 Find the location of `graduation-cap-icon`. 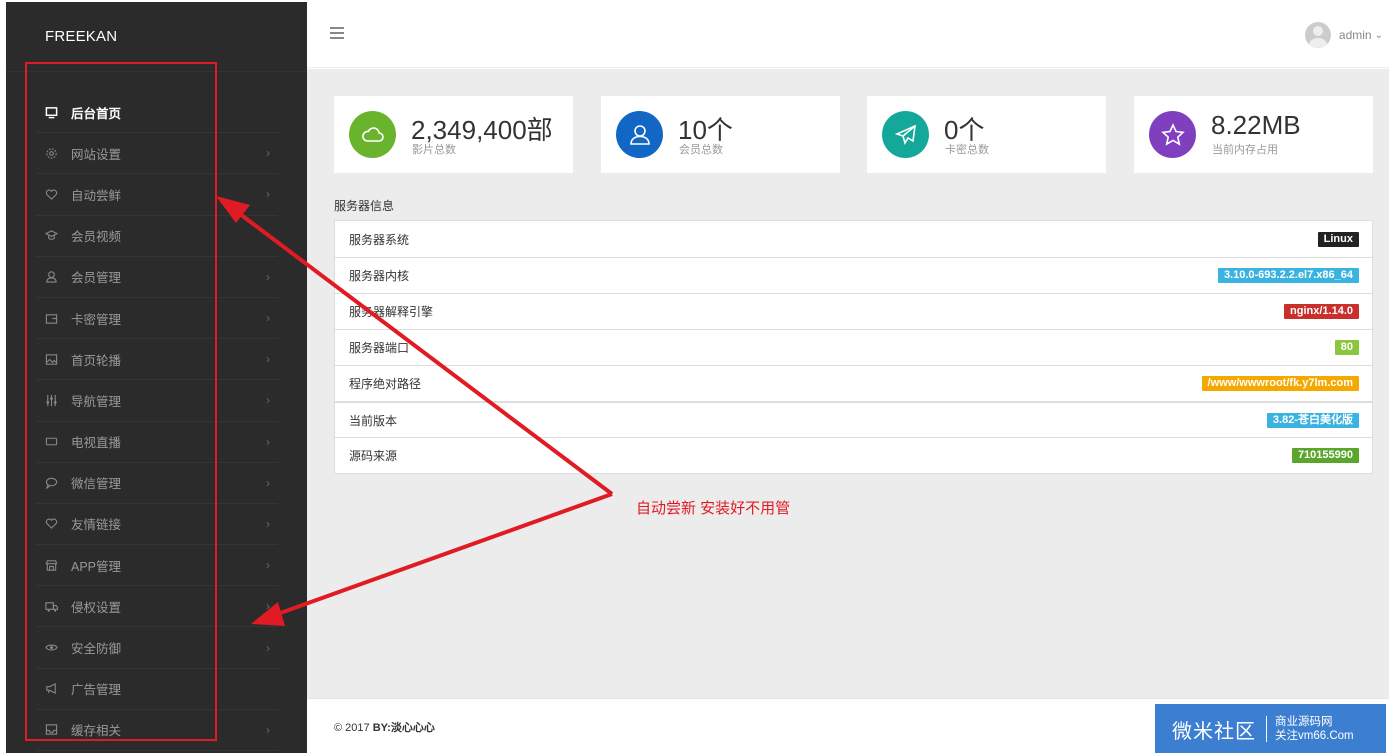

graduation-cap-icon is located at coordinates (51, 236).